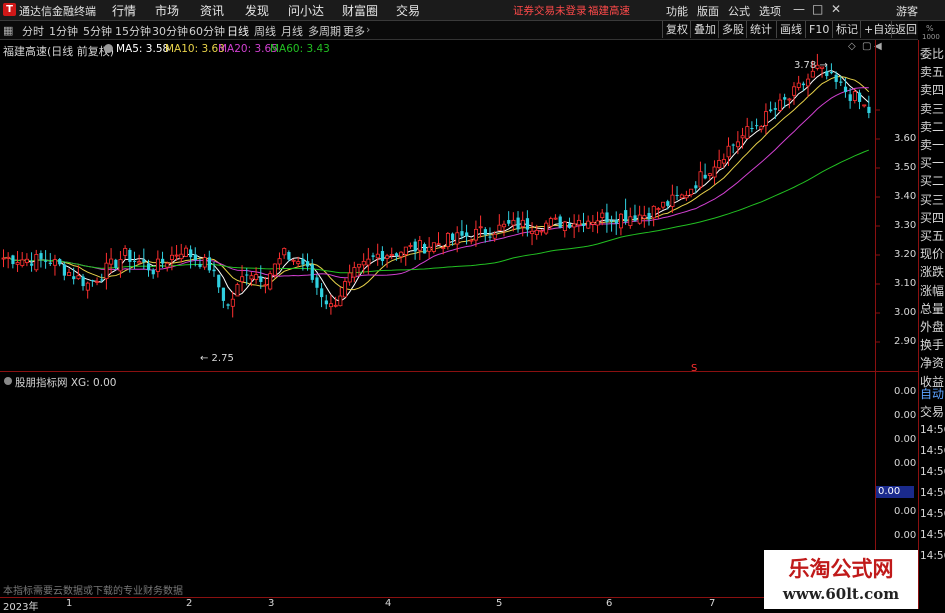  I want to click on percent-sign: %, so click(930, 28).